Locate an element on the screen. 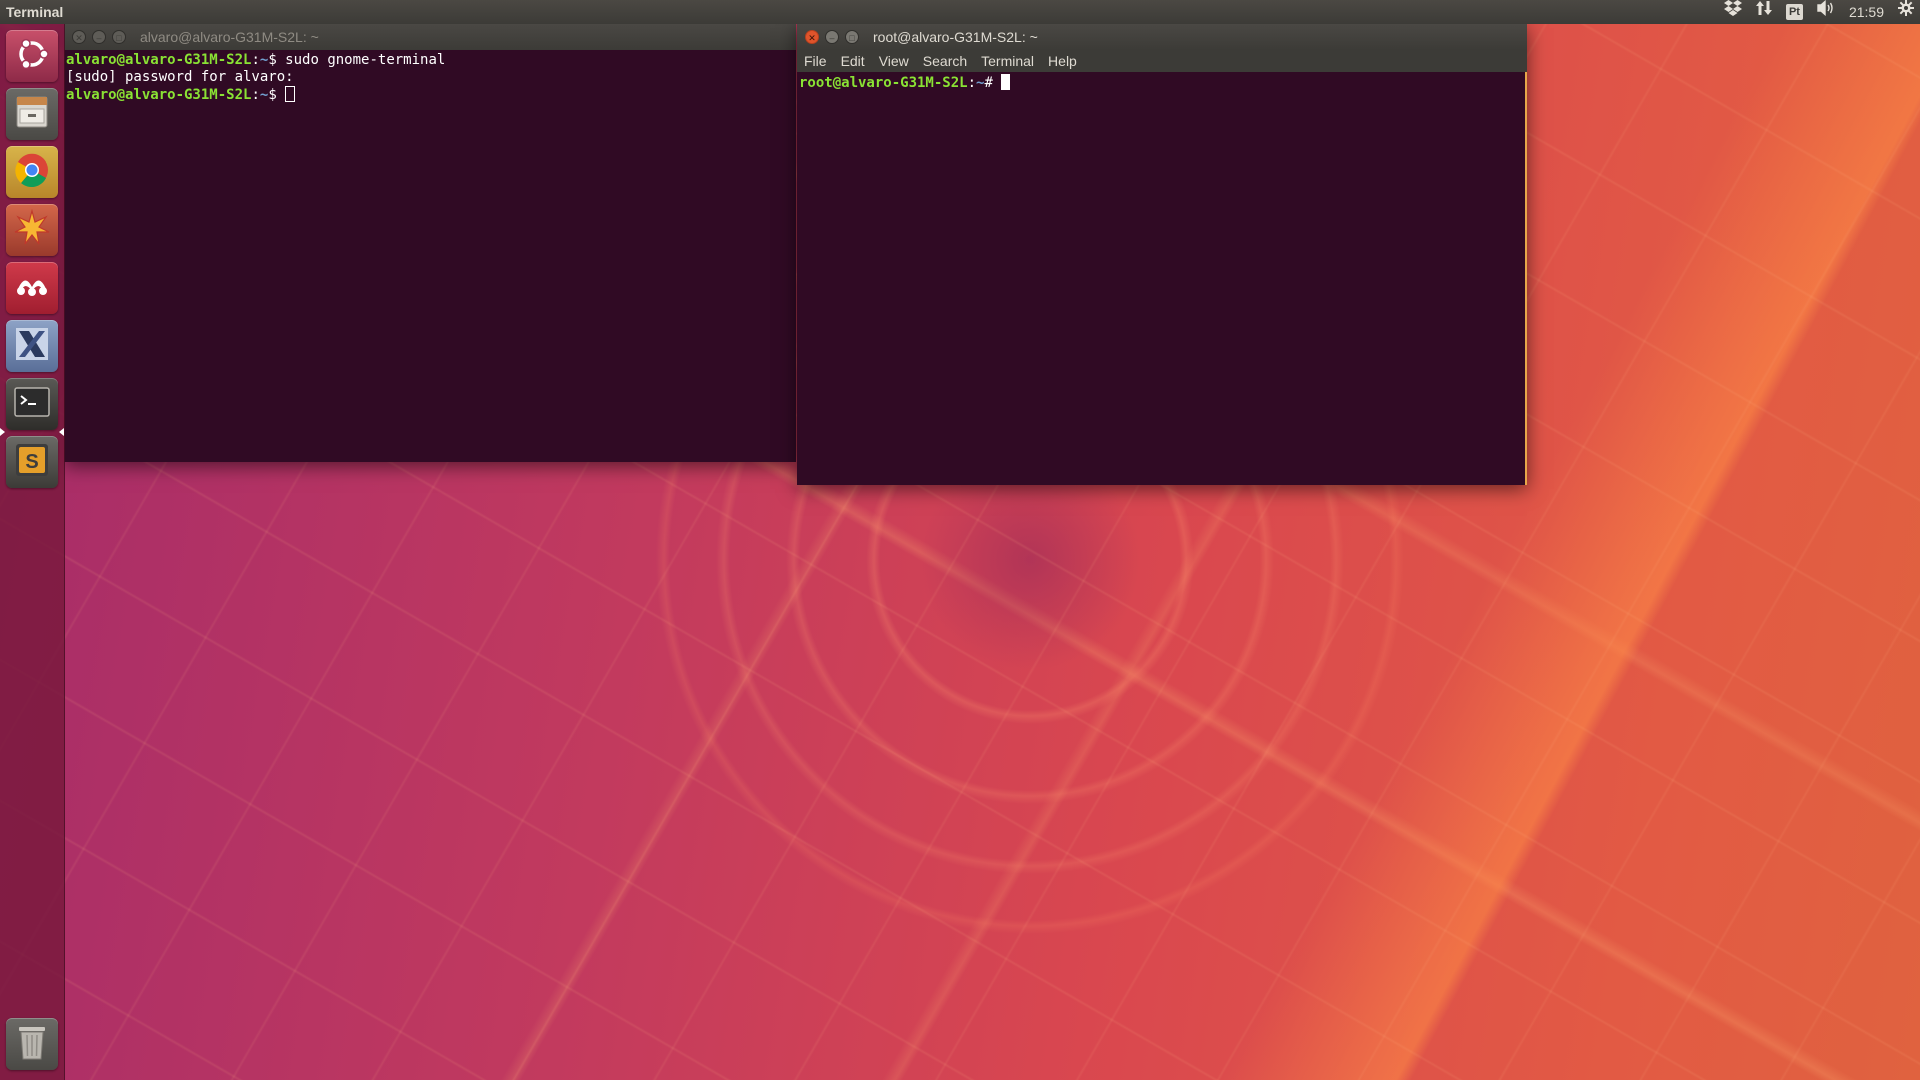 The image size is (1920, 1080). launcher-mathematica is located at coordinates (32, 230).